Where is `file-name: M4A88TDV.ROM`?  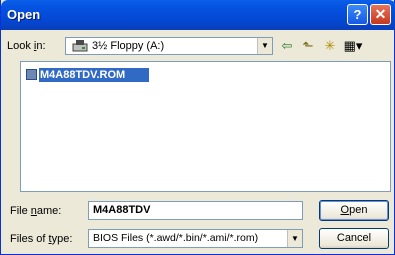 file-name: M4A88TDV.ROM is located at coordinates (94, 74).